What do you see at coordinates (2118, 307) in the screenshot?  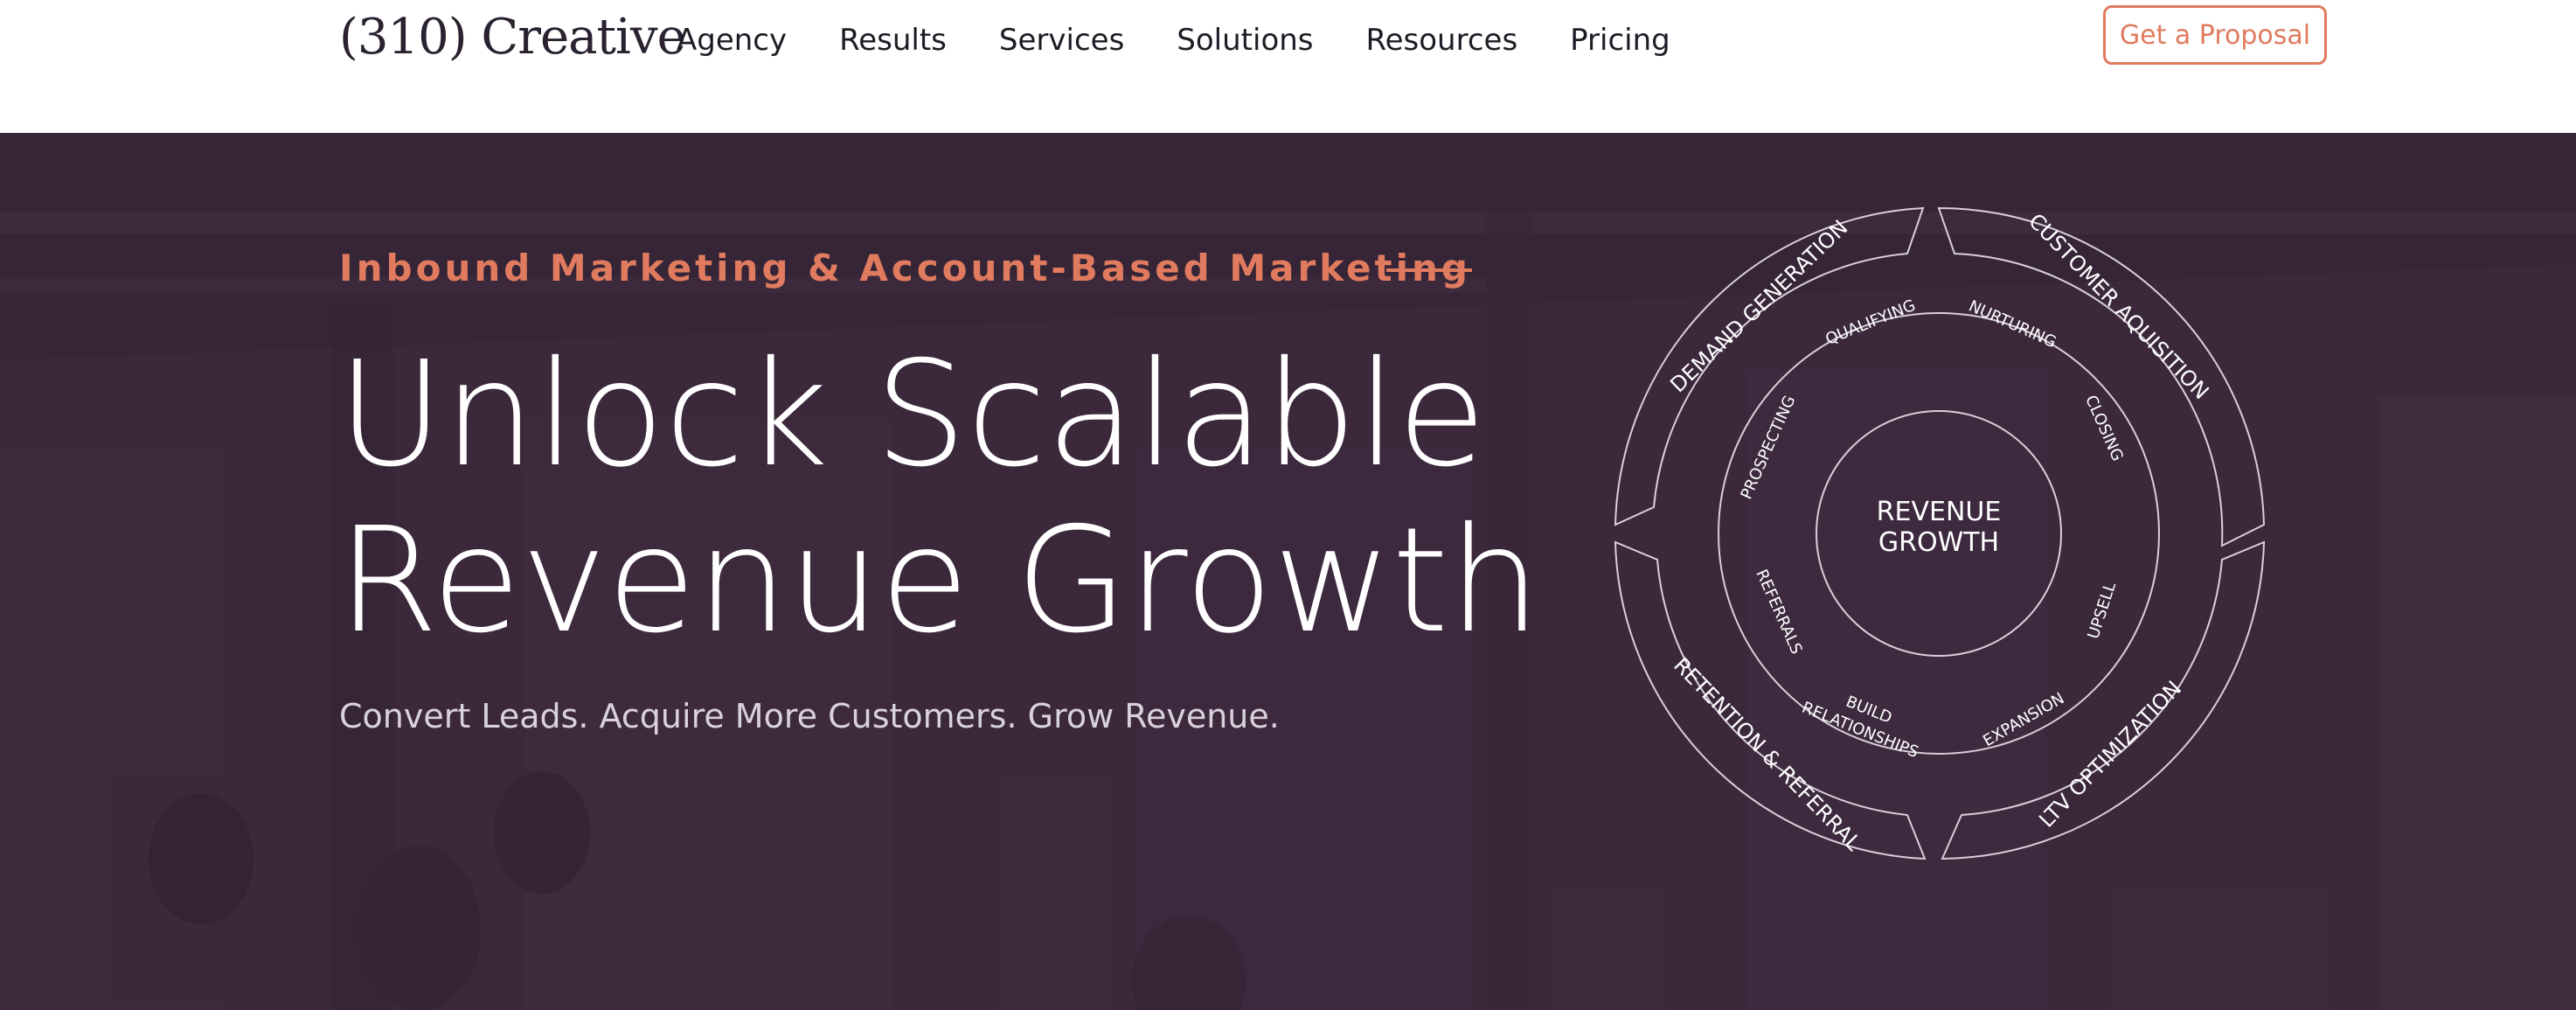 I see `wheel-outer-customer-aquisition: CUSTOMER AQUISITION` at bounding box center [2118, 307].